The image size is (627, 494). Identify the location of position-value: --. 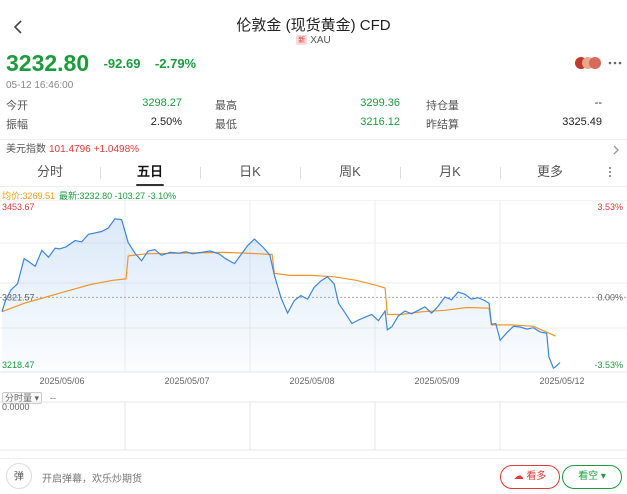
(598, 103).